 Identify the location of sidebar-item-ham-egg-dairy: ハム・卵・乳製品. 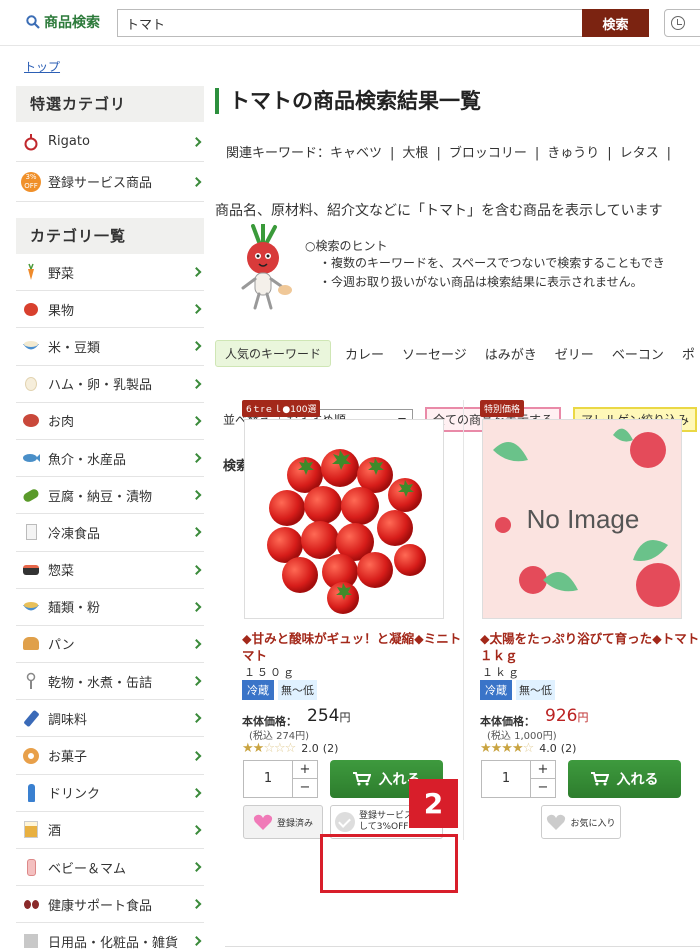
(110, 384).